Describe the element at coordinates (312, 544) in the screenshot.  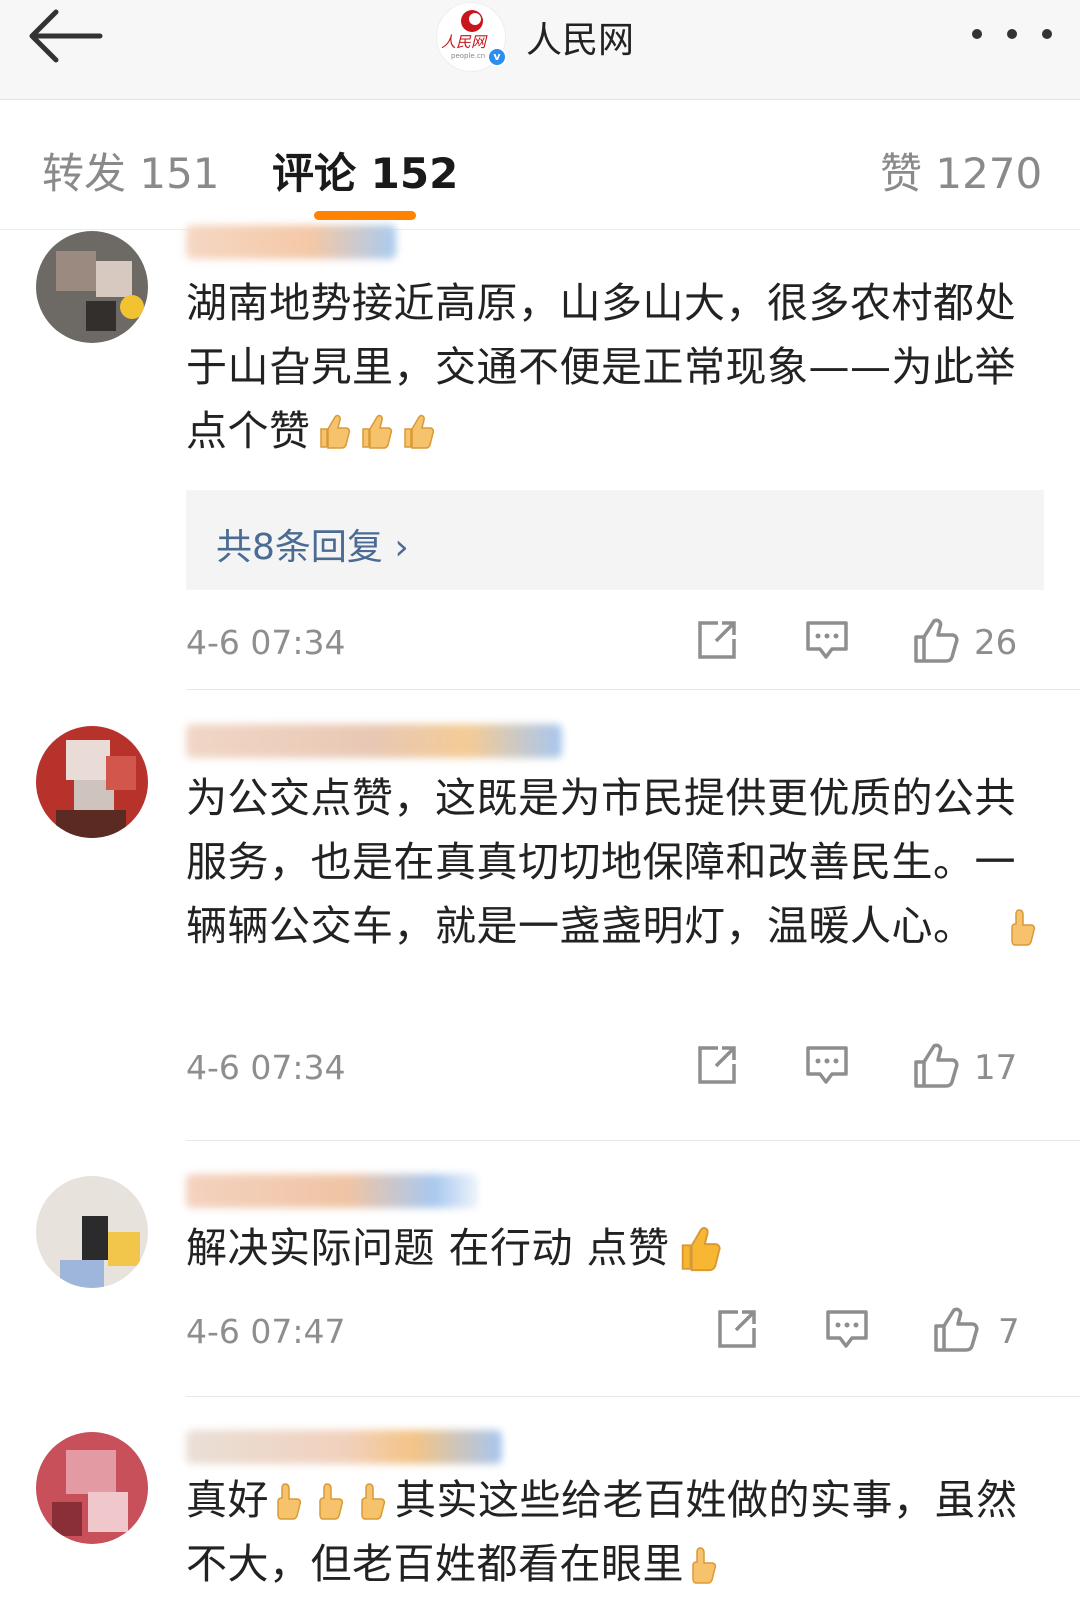
I see `view-replies-link: 共8条回复 ›` at that location.